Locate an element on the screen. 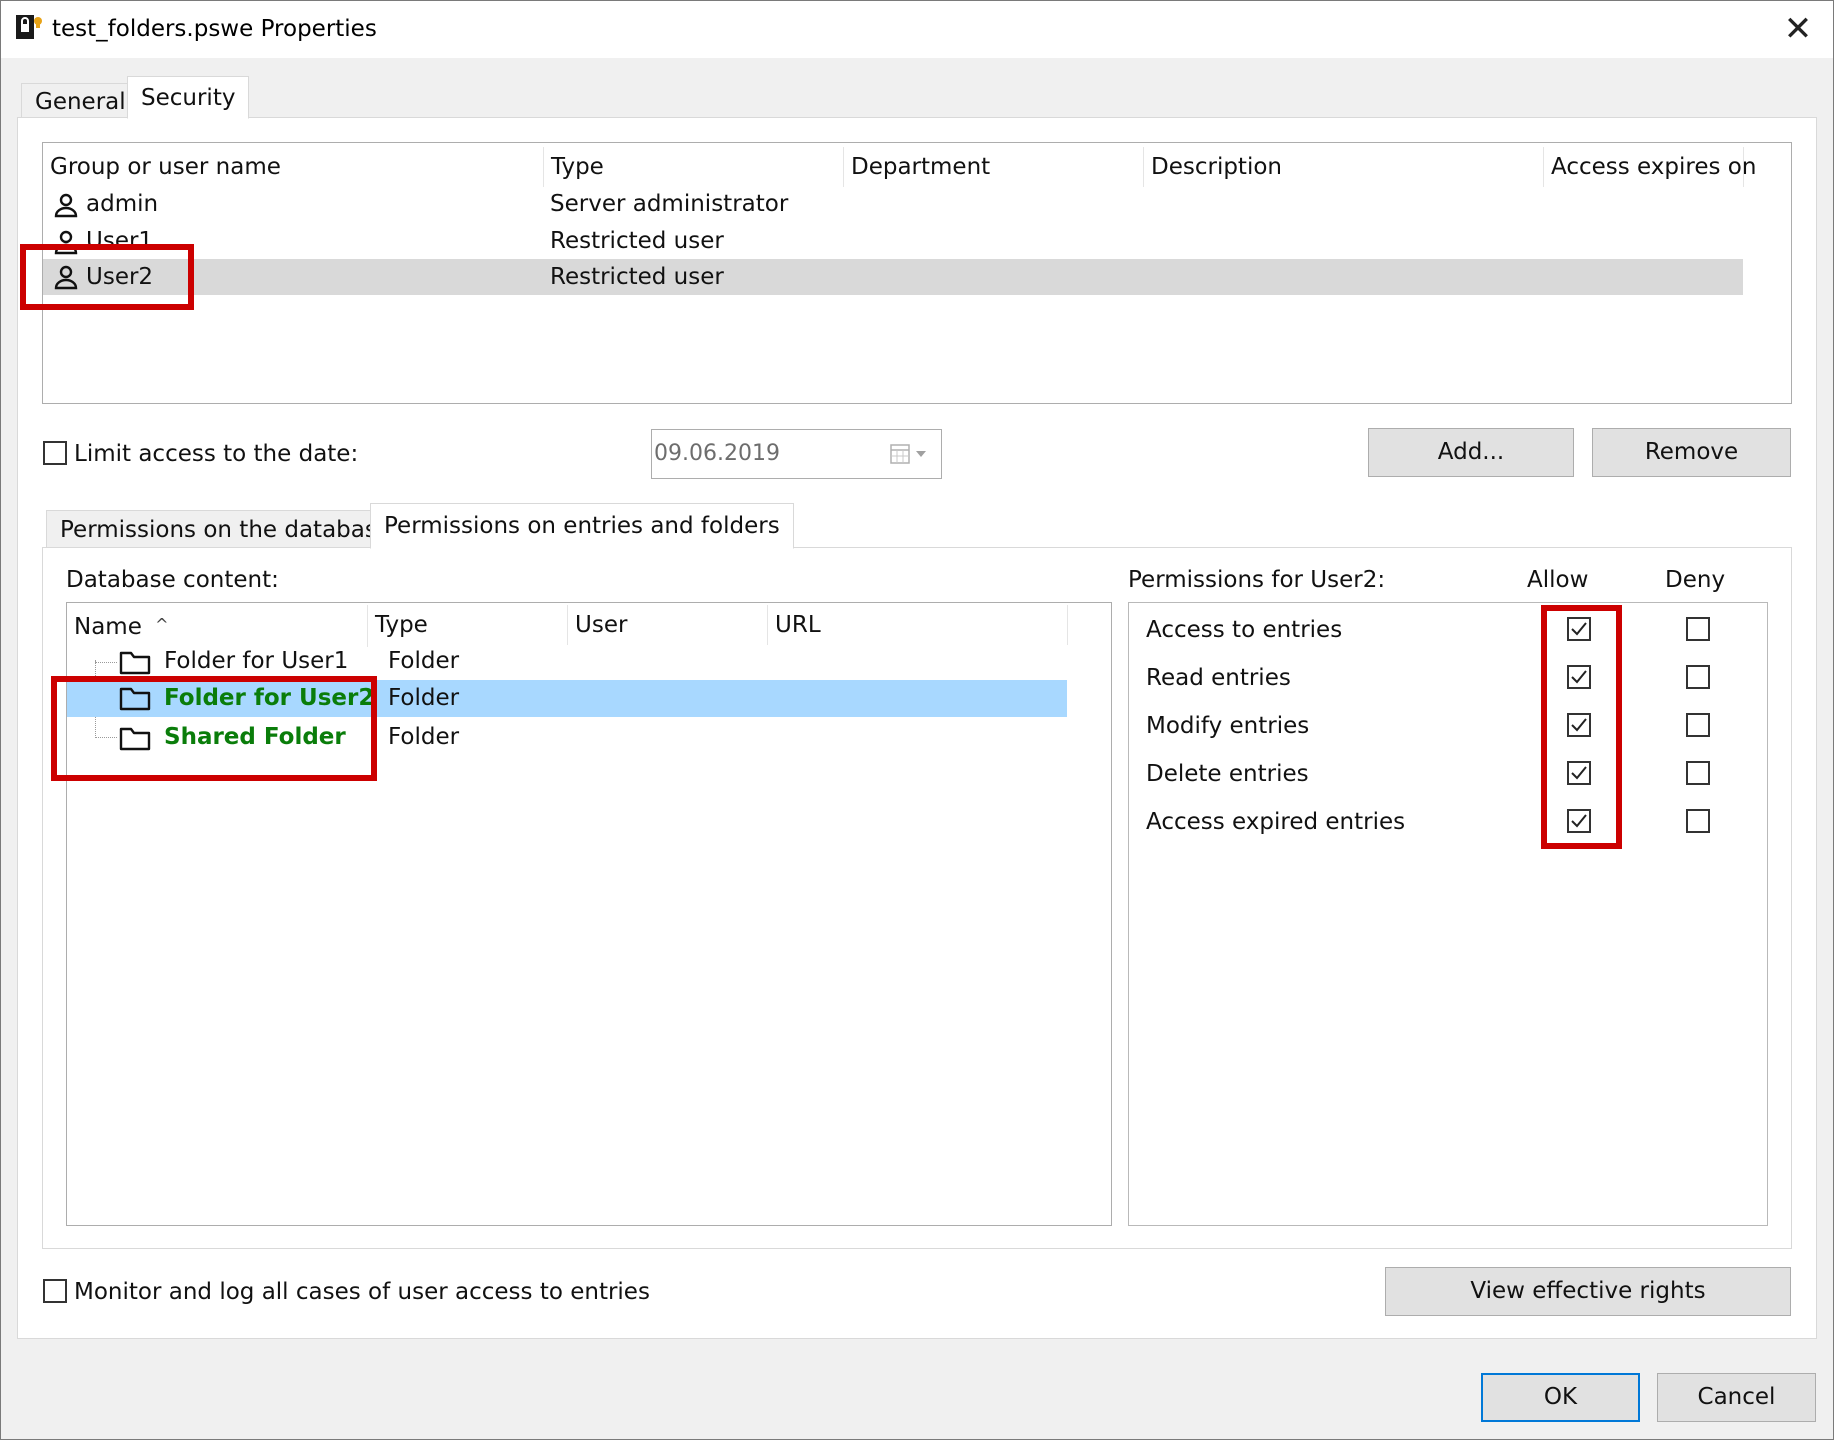 This screenshot has height=1440, width=1834. ok-button: OK is located at coordinates (1560, 1397).